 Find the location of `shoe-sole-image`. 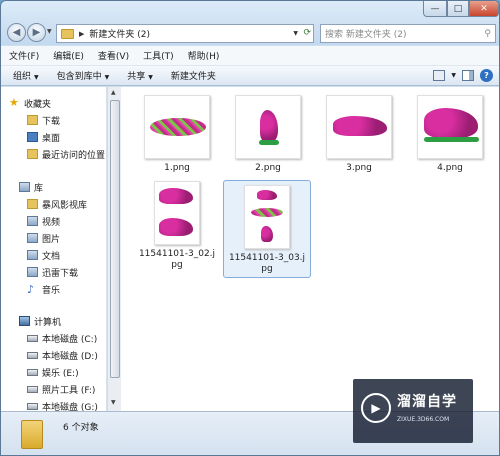

shoe-sole-image is located at coordinates (267, 212).